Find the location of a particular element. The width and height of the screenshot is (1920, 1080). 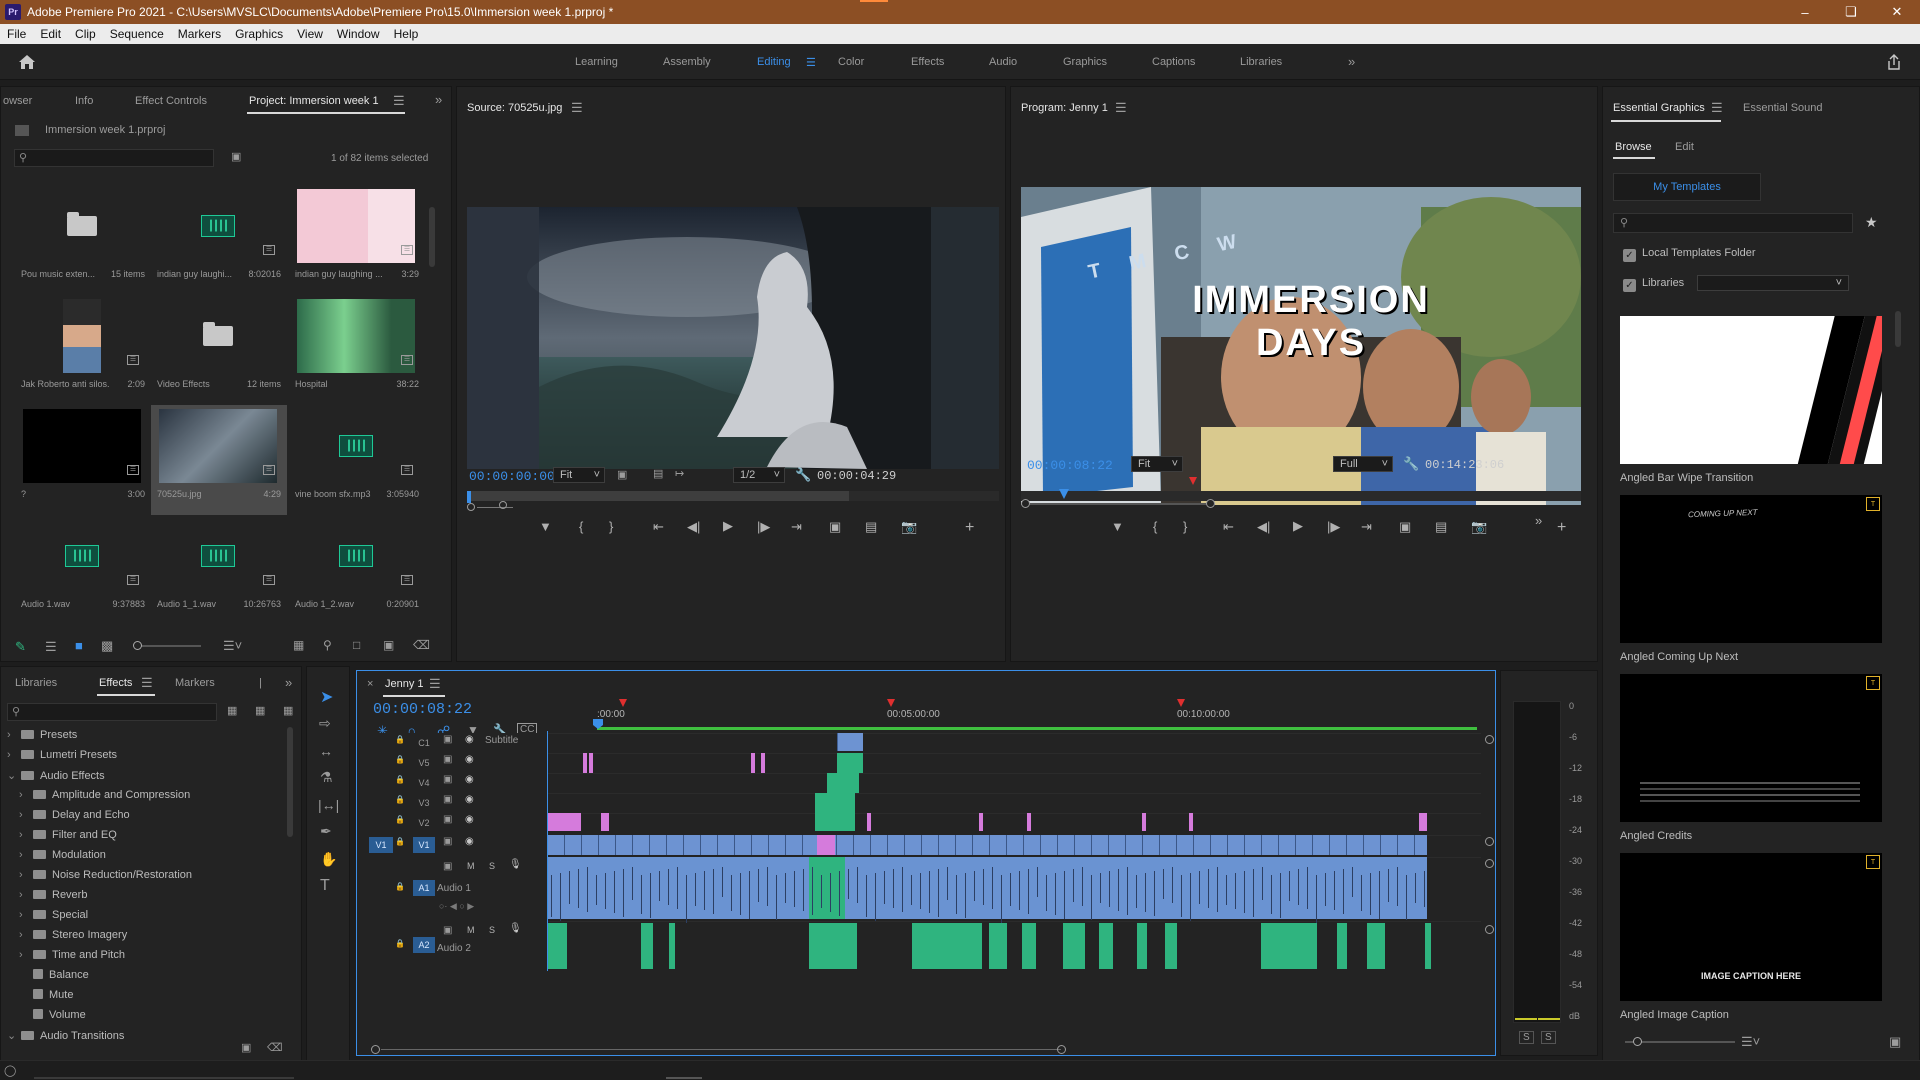

export-frame-icon: 📷 is located at coordinates (909, 527).